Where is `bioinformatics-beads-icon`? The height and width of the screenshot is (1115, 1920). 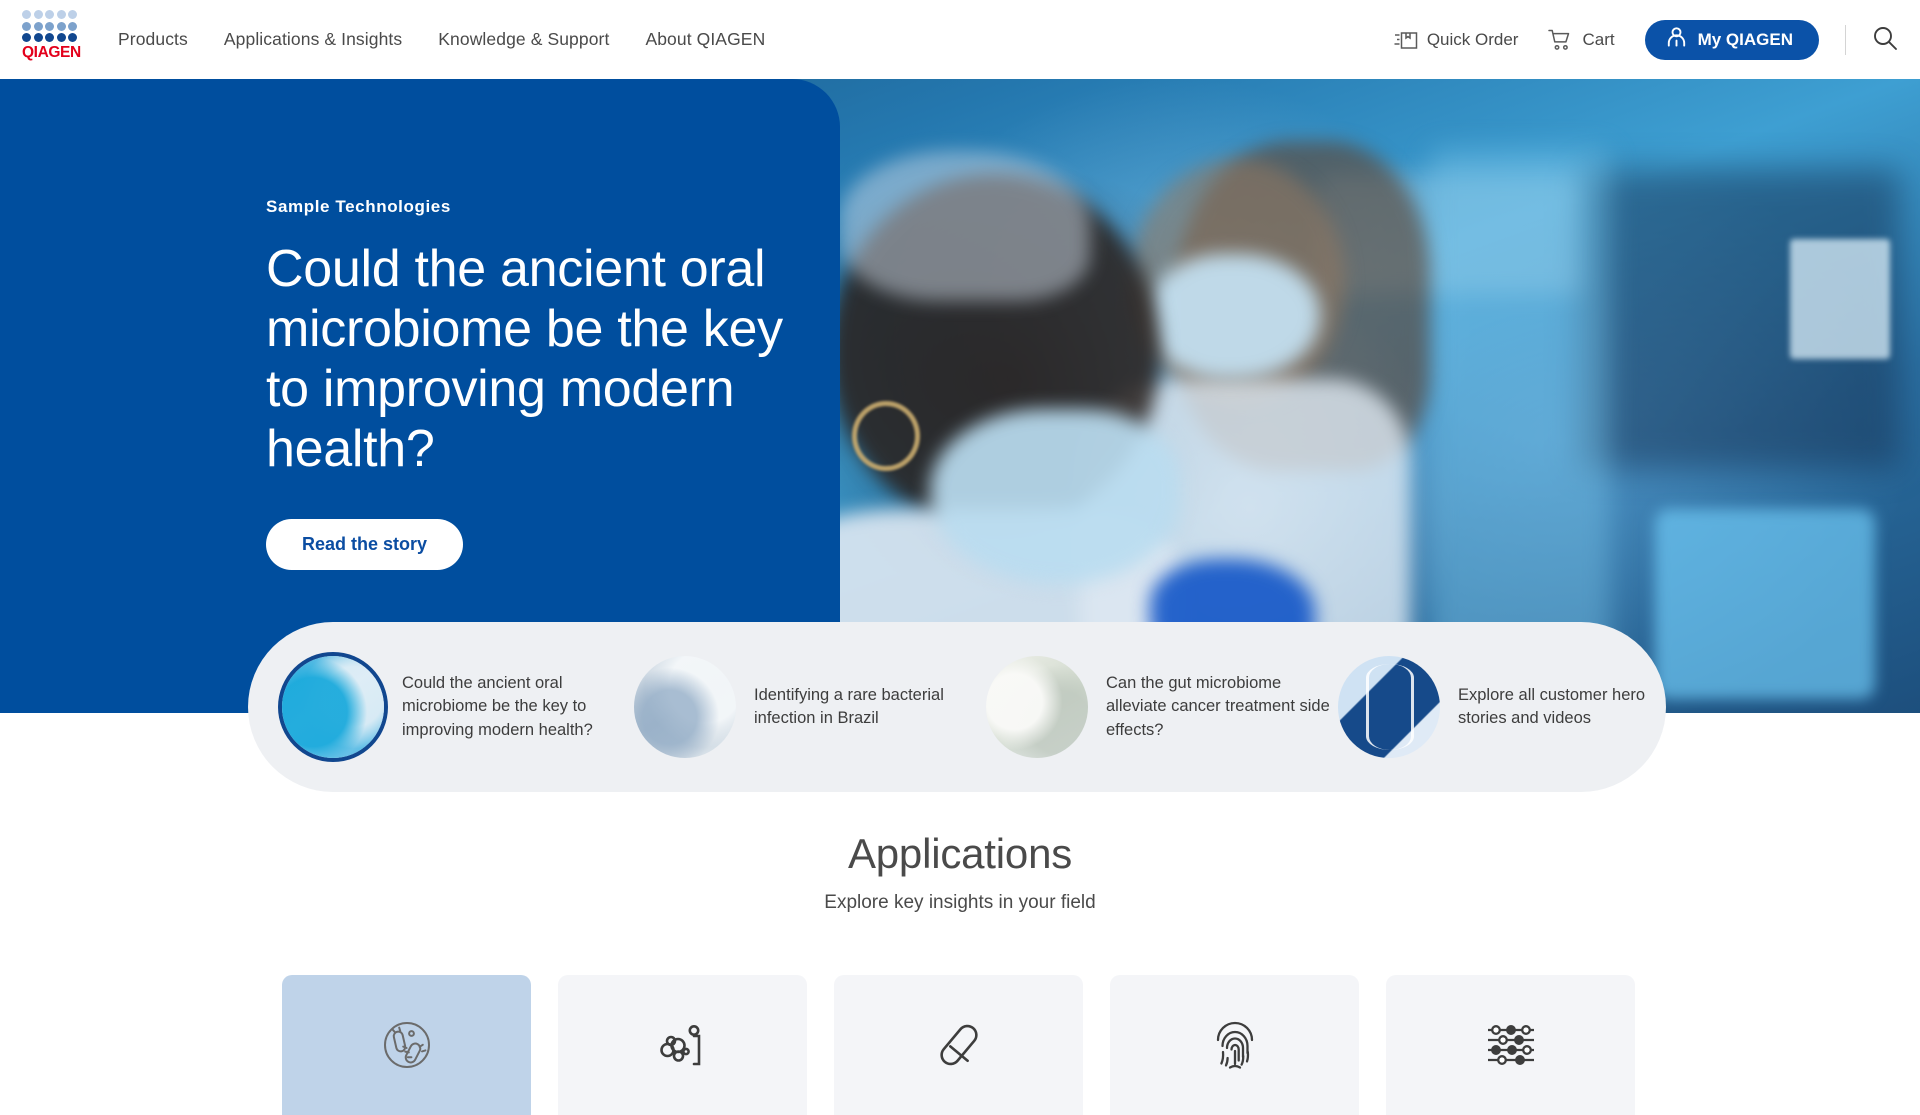
bioinformatics-beads-icon is located at coordinates (1511, 1045).